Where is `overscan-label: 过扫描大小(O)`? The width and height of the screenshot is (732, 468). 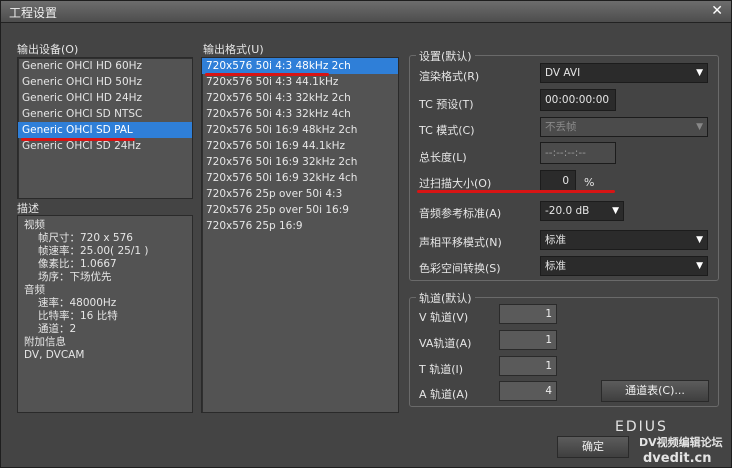 overscan-label: 过扫描大小(O) is located at coordinates (455, 183).